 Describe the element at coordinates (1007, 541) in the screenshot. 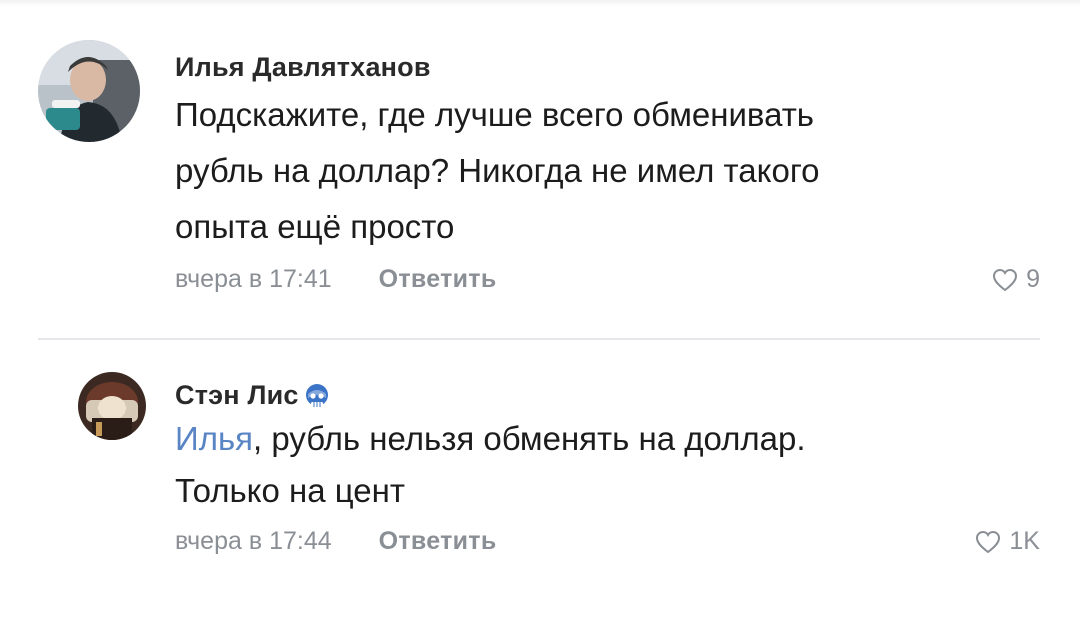

I see `like-button: 1K` at that location.